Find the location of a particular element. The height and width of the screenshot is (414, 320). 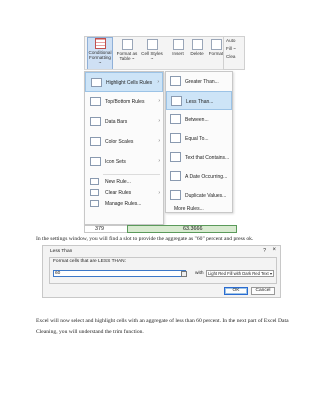

conditional-formatting-icon is located at coordinates (100, 43).